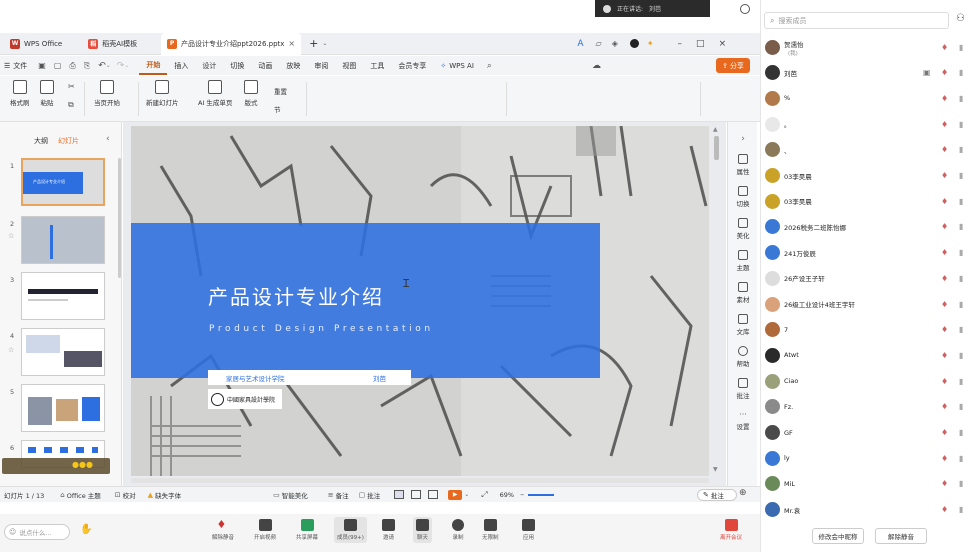 The width and height of the screenshot is (974, 552). I want to click on slide-subtitle: Product Design Presentation, so click(321, 329).